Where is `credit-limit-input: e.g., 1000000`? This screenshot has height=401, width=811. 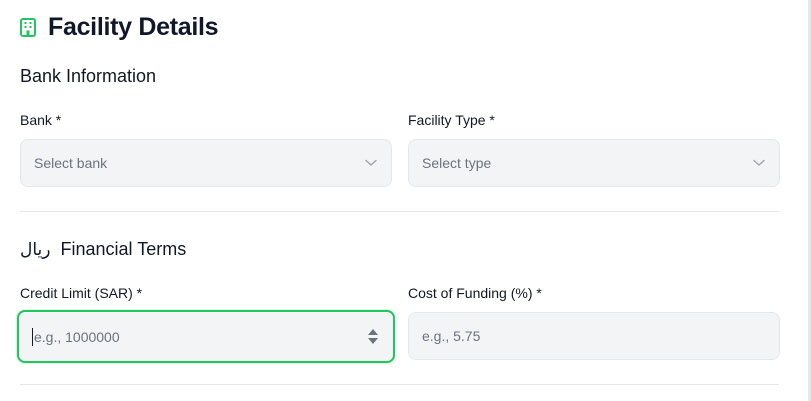 credit-limit-input: e.g., 1000000 is located at coordinates (206, 336).